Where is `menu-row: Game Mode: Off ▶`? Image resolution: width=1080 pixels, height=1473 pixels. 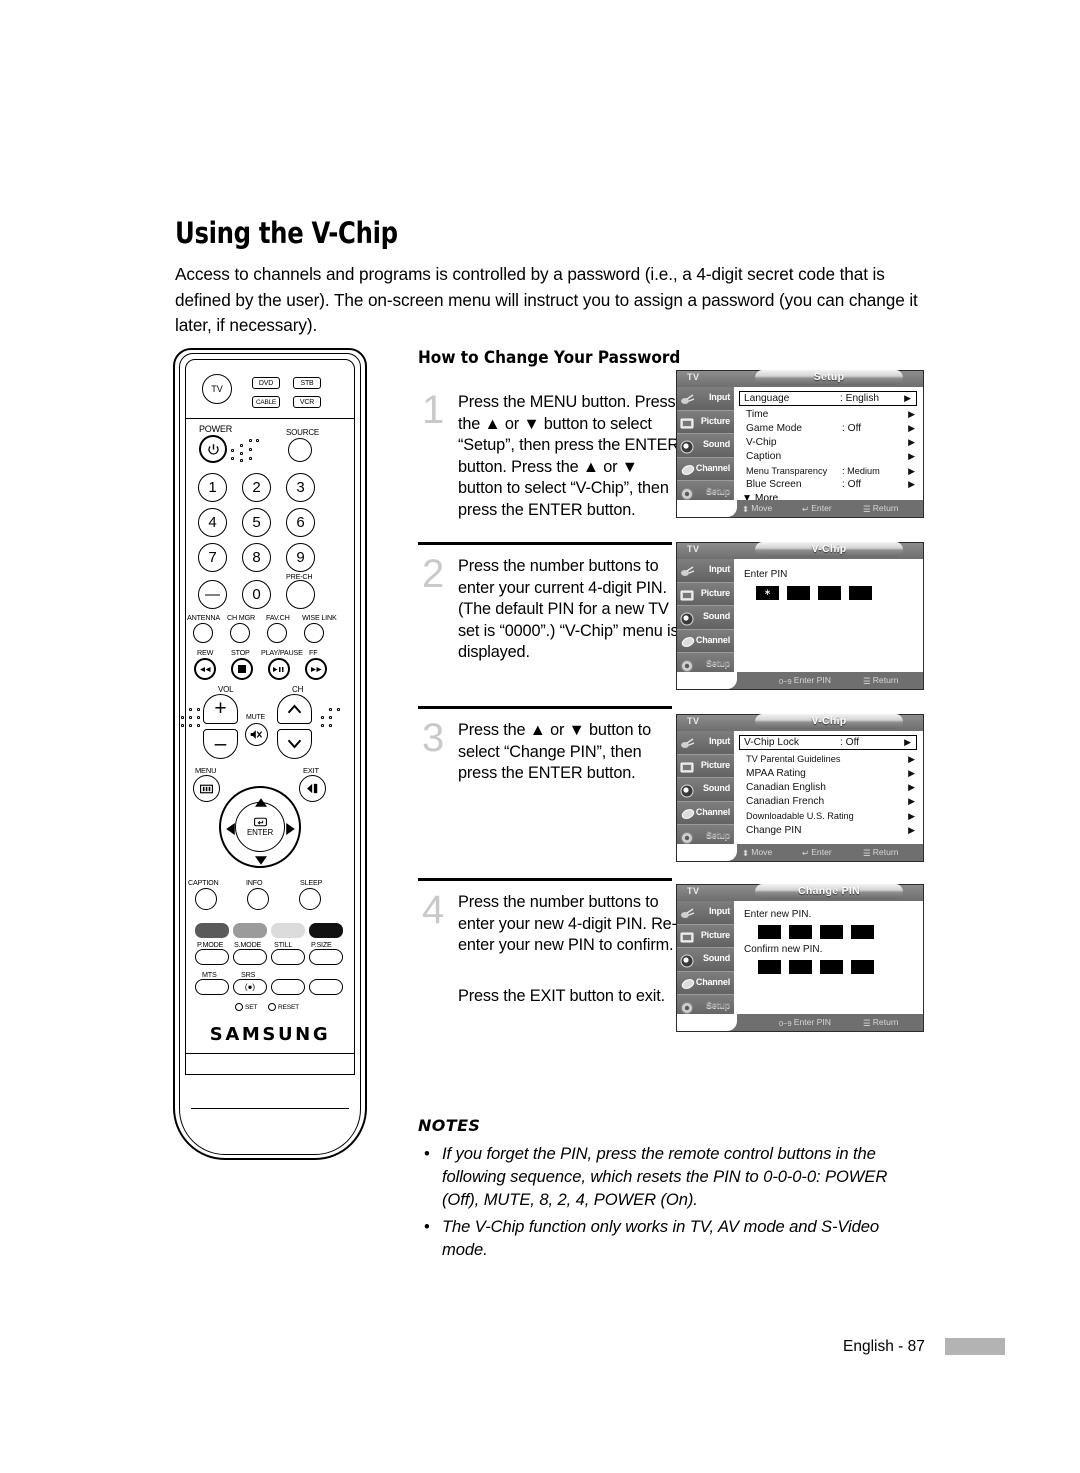
menu-row: Game Mode: Off ▶ is located at coordinates (831, 429).